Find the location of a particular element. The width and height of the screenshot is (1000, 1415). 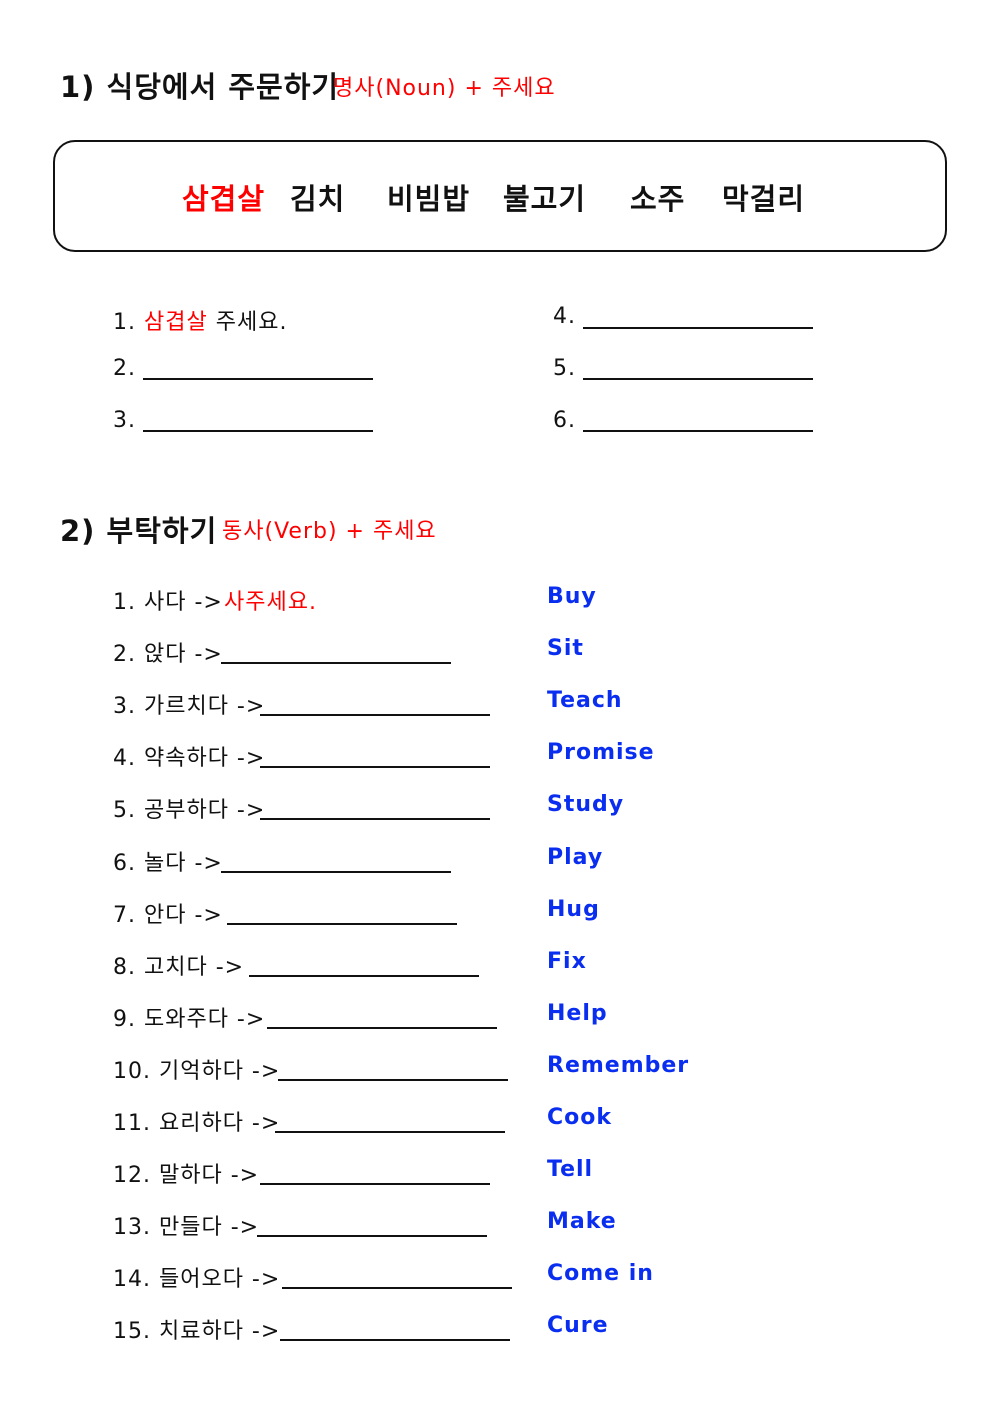

section1-title: 1) 식당에서 주문하기 is located at coordinates (200, 87).